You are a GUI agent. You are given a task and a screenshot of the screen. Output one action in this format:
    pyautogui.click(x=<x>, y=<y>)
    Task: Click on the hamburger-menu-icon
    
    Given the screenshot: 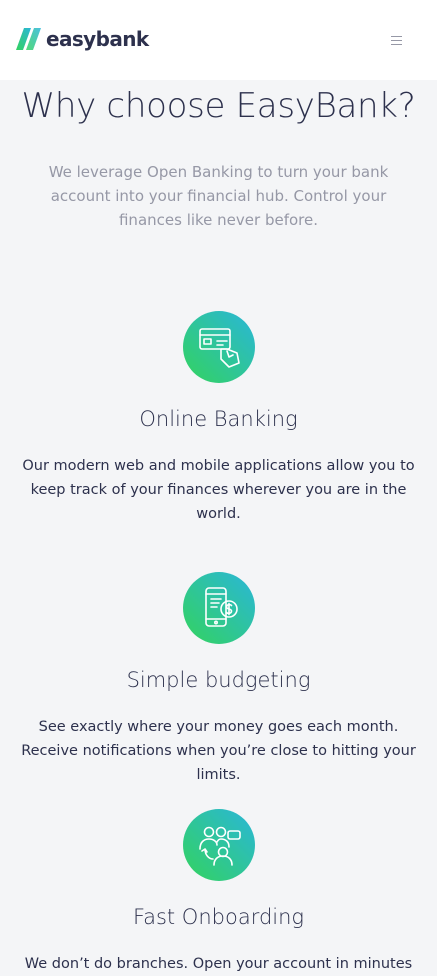 What is the action you would take?
    pyautogui.click(x=397, y=40)
    